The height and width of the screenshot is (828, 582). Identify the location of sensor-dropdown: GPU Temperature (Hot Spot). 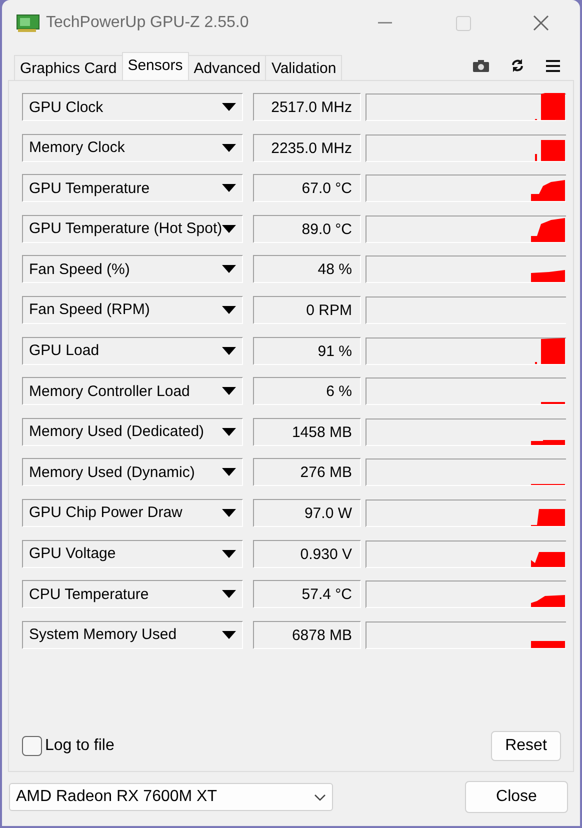
(132, 228).